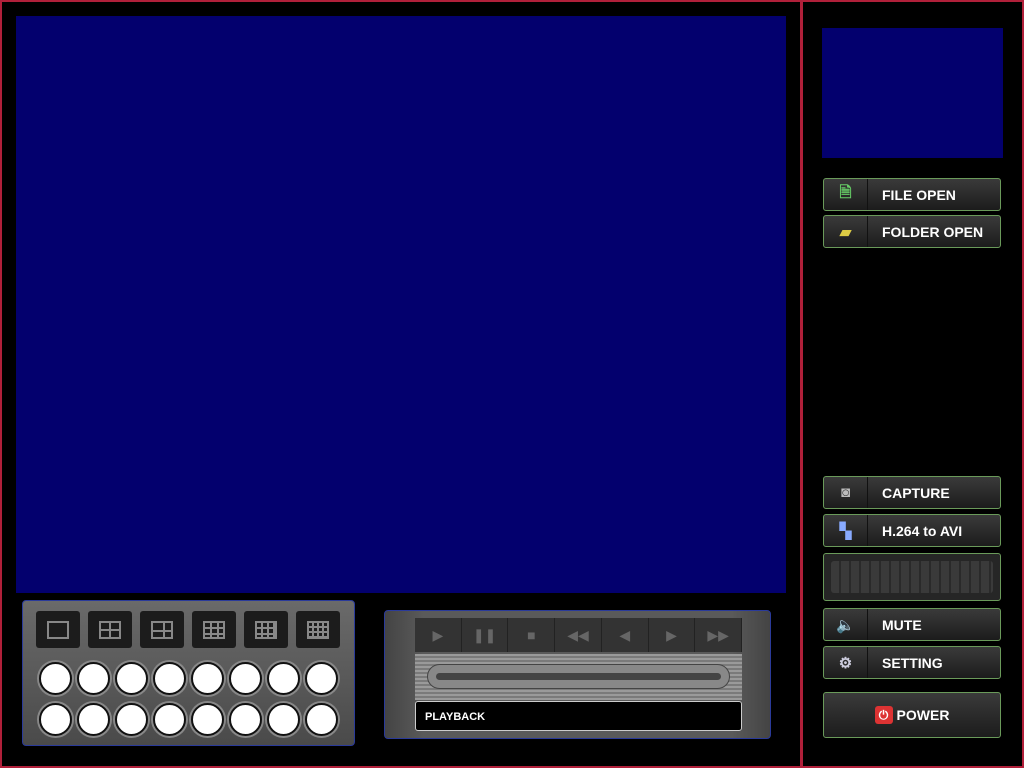  Describe the element at coordinates (625, 635) in the screenshot. I see `step-back-icon: ◀` at that location.